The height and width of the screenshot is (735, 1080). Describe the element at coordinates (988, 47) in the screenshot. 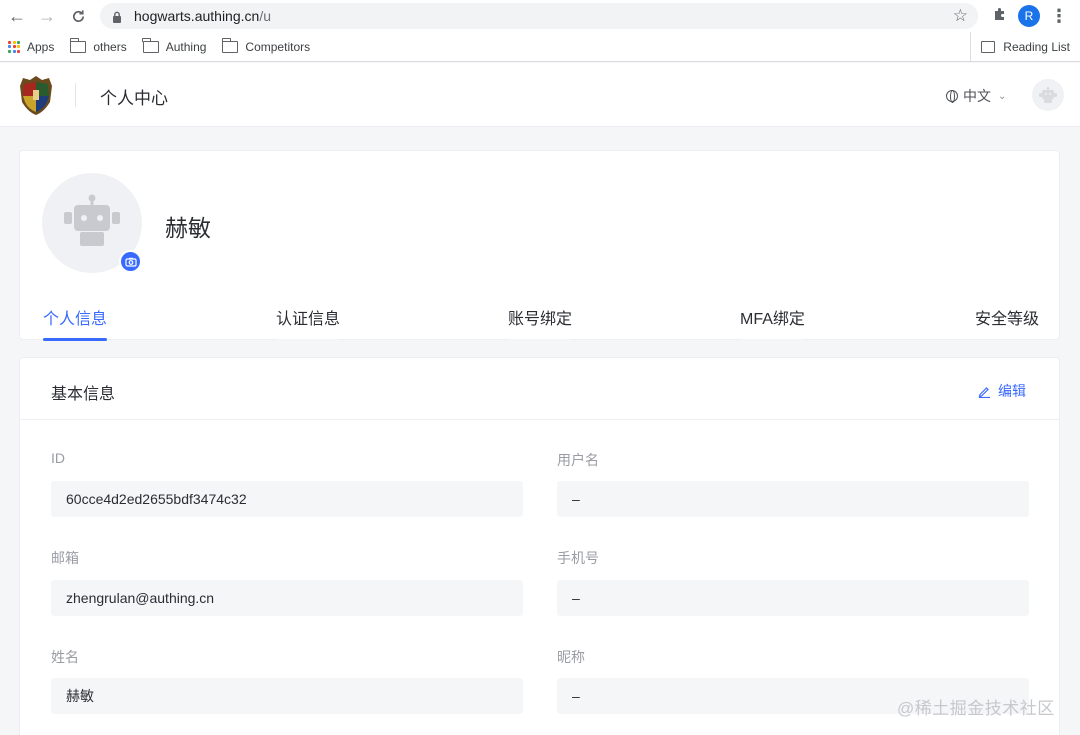

I see `reading-list-icon` at that location.